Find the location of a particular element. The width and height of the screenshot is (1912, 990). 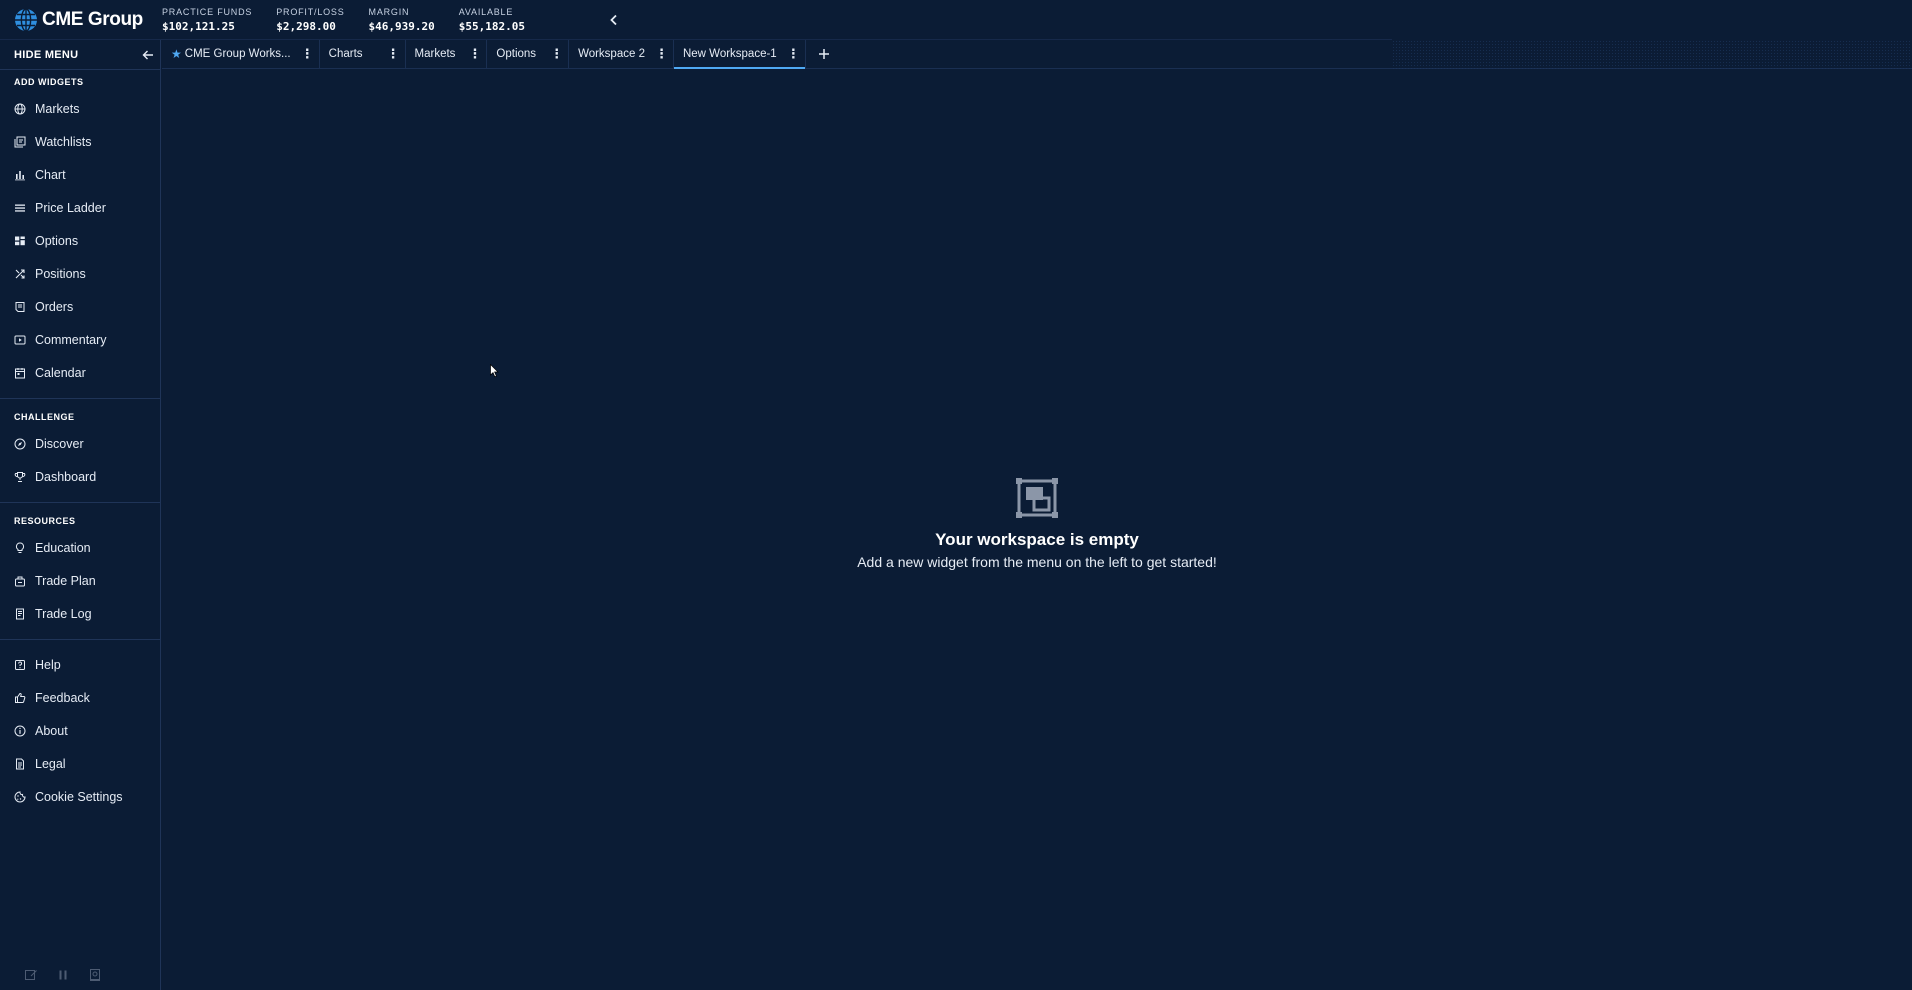

tab-cme-group-workspace: ★ CME Group Works... ⋮ is located at coordinates (241, 54).